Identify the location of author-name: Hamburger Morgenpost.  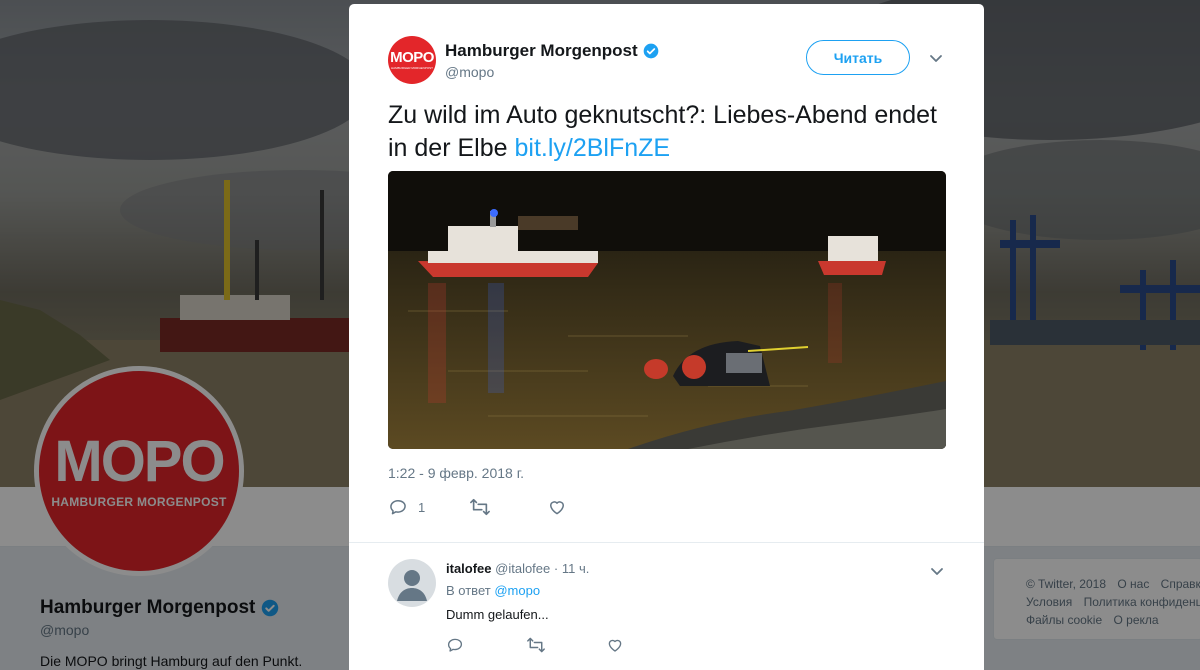
(552, 51).